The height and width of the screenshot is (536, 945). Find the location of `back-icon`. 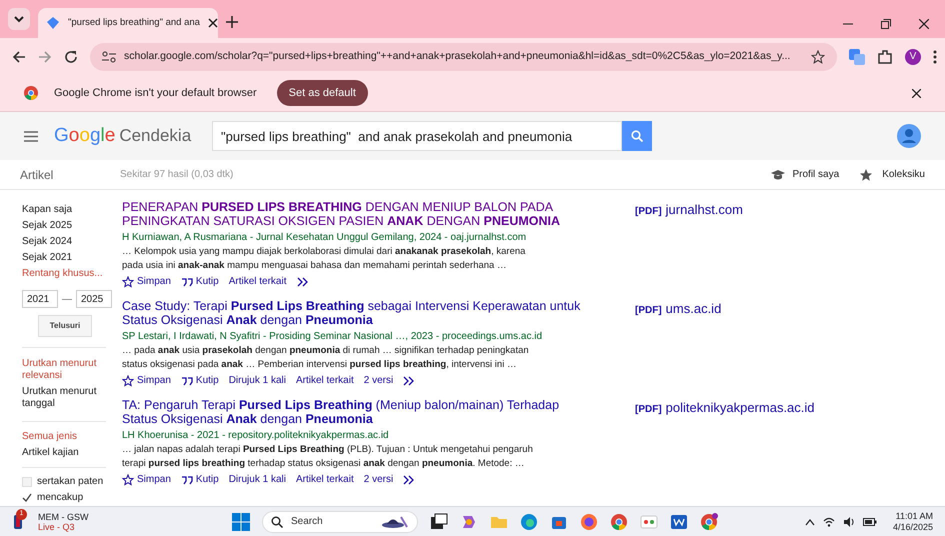

back-icon is located at coordinates (19, 57).